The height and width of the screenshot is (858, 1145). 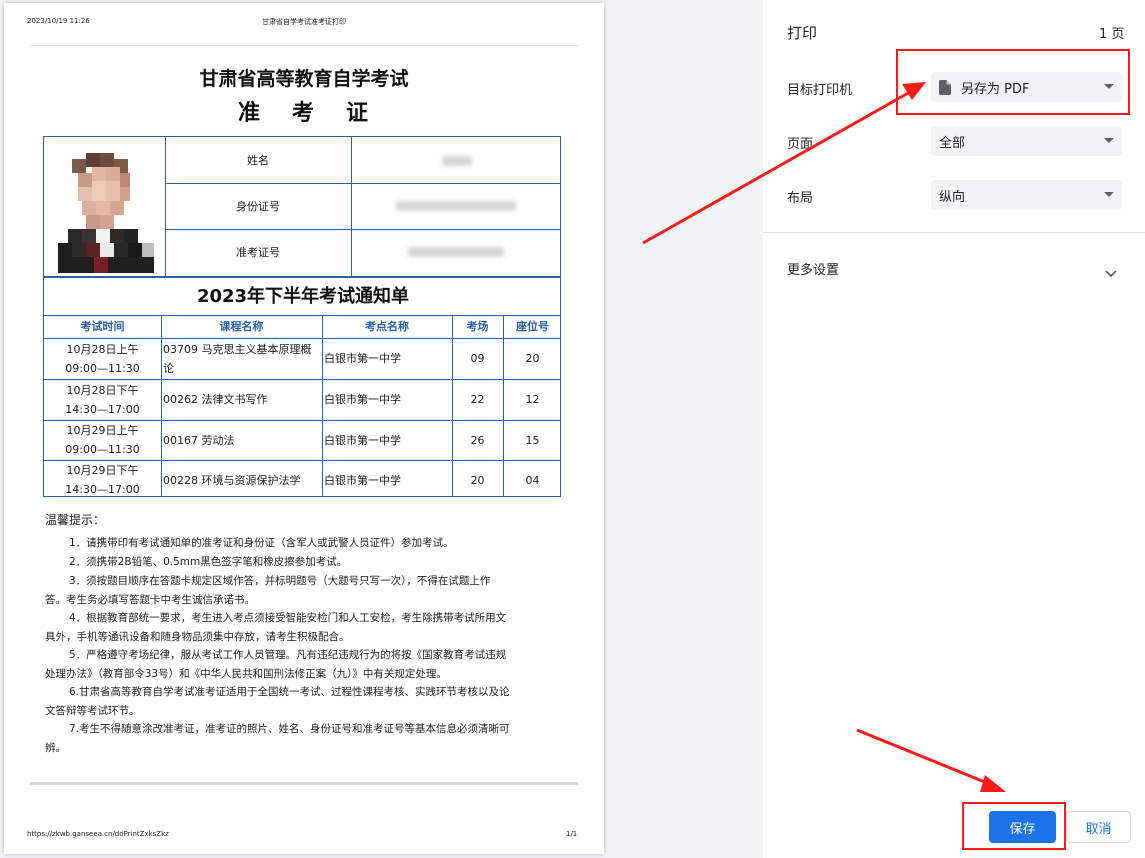 I want to click on arrow-to-destination, so click(x=776, y=167).